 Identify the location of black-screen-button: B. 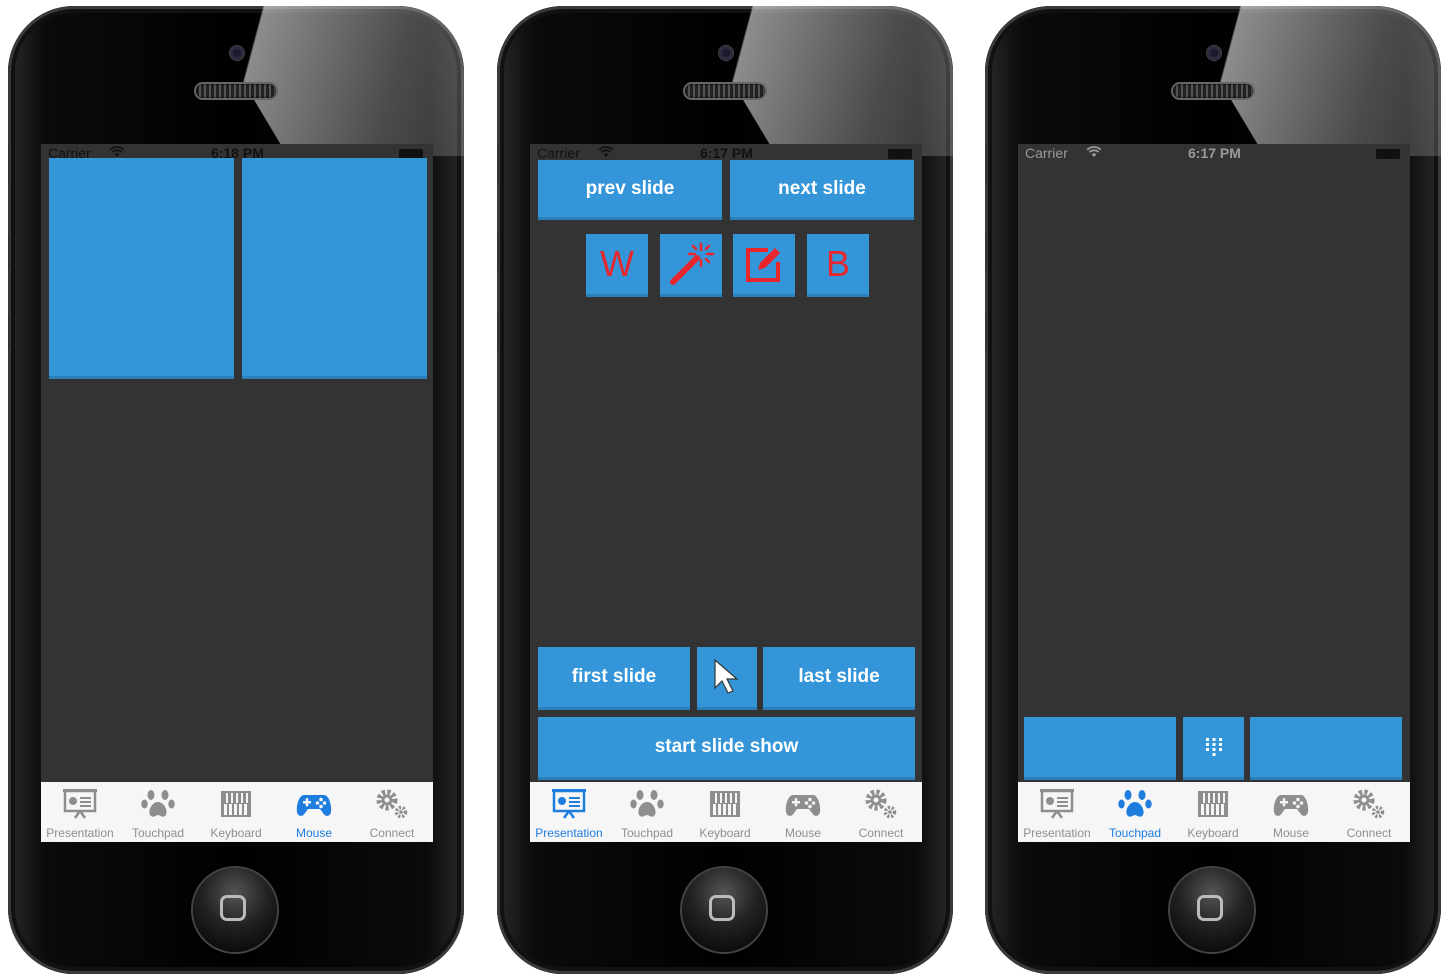
(838, 264).